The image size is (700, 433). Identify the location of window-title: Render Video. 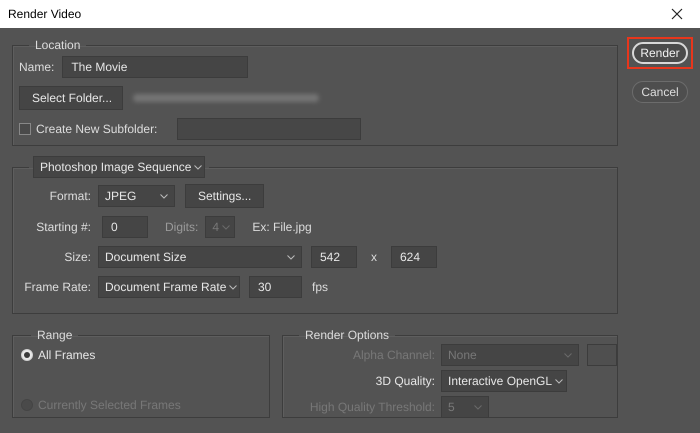
(45, 14).